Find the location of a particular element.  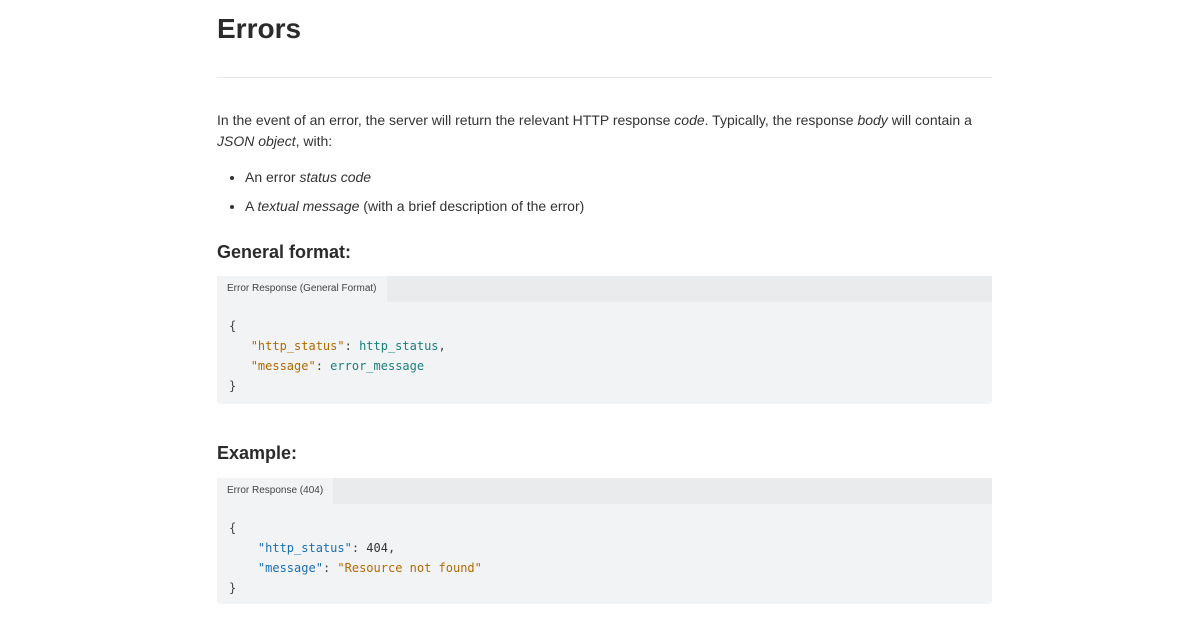

intro-json-word: JSON object is located at coordinates (256, 141).